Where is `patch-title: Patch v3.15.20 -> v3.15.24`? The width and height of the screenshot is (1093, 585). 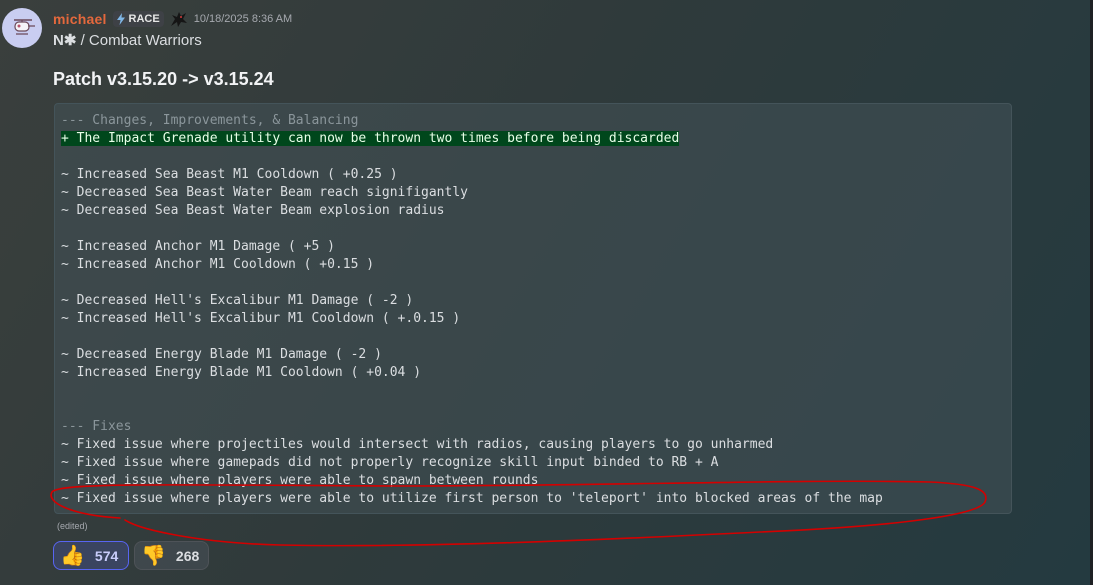
patch-title: Patch v3.15.20 -> v3.15.24 is located at coordinates (163, 79).